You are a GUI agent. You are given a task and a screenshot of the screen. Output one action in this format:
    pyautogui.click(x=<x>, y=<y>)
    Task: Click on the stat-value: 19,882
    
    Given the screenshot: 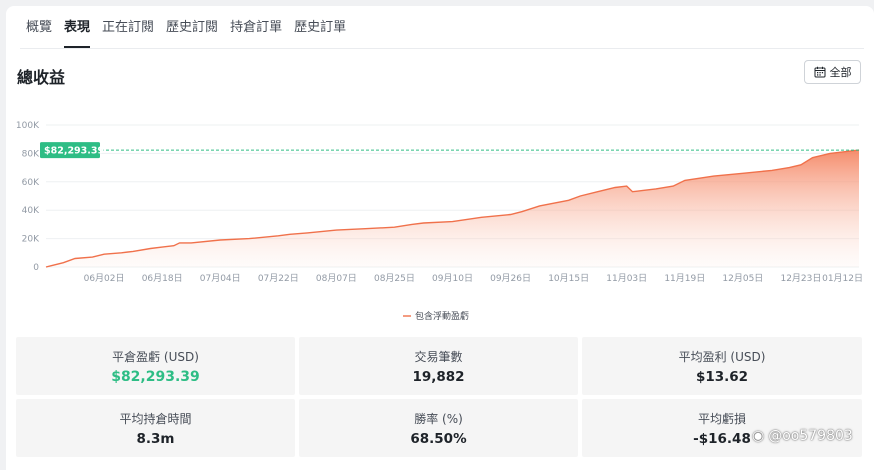 What is the action you would take?
    pyautogui.click(x=438, y=376)
    